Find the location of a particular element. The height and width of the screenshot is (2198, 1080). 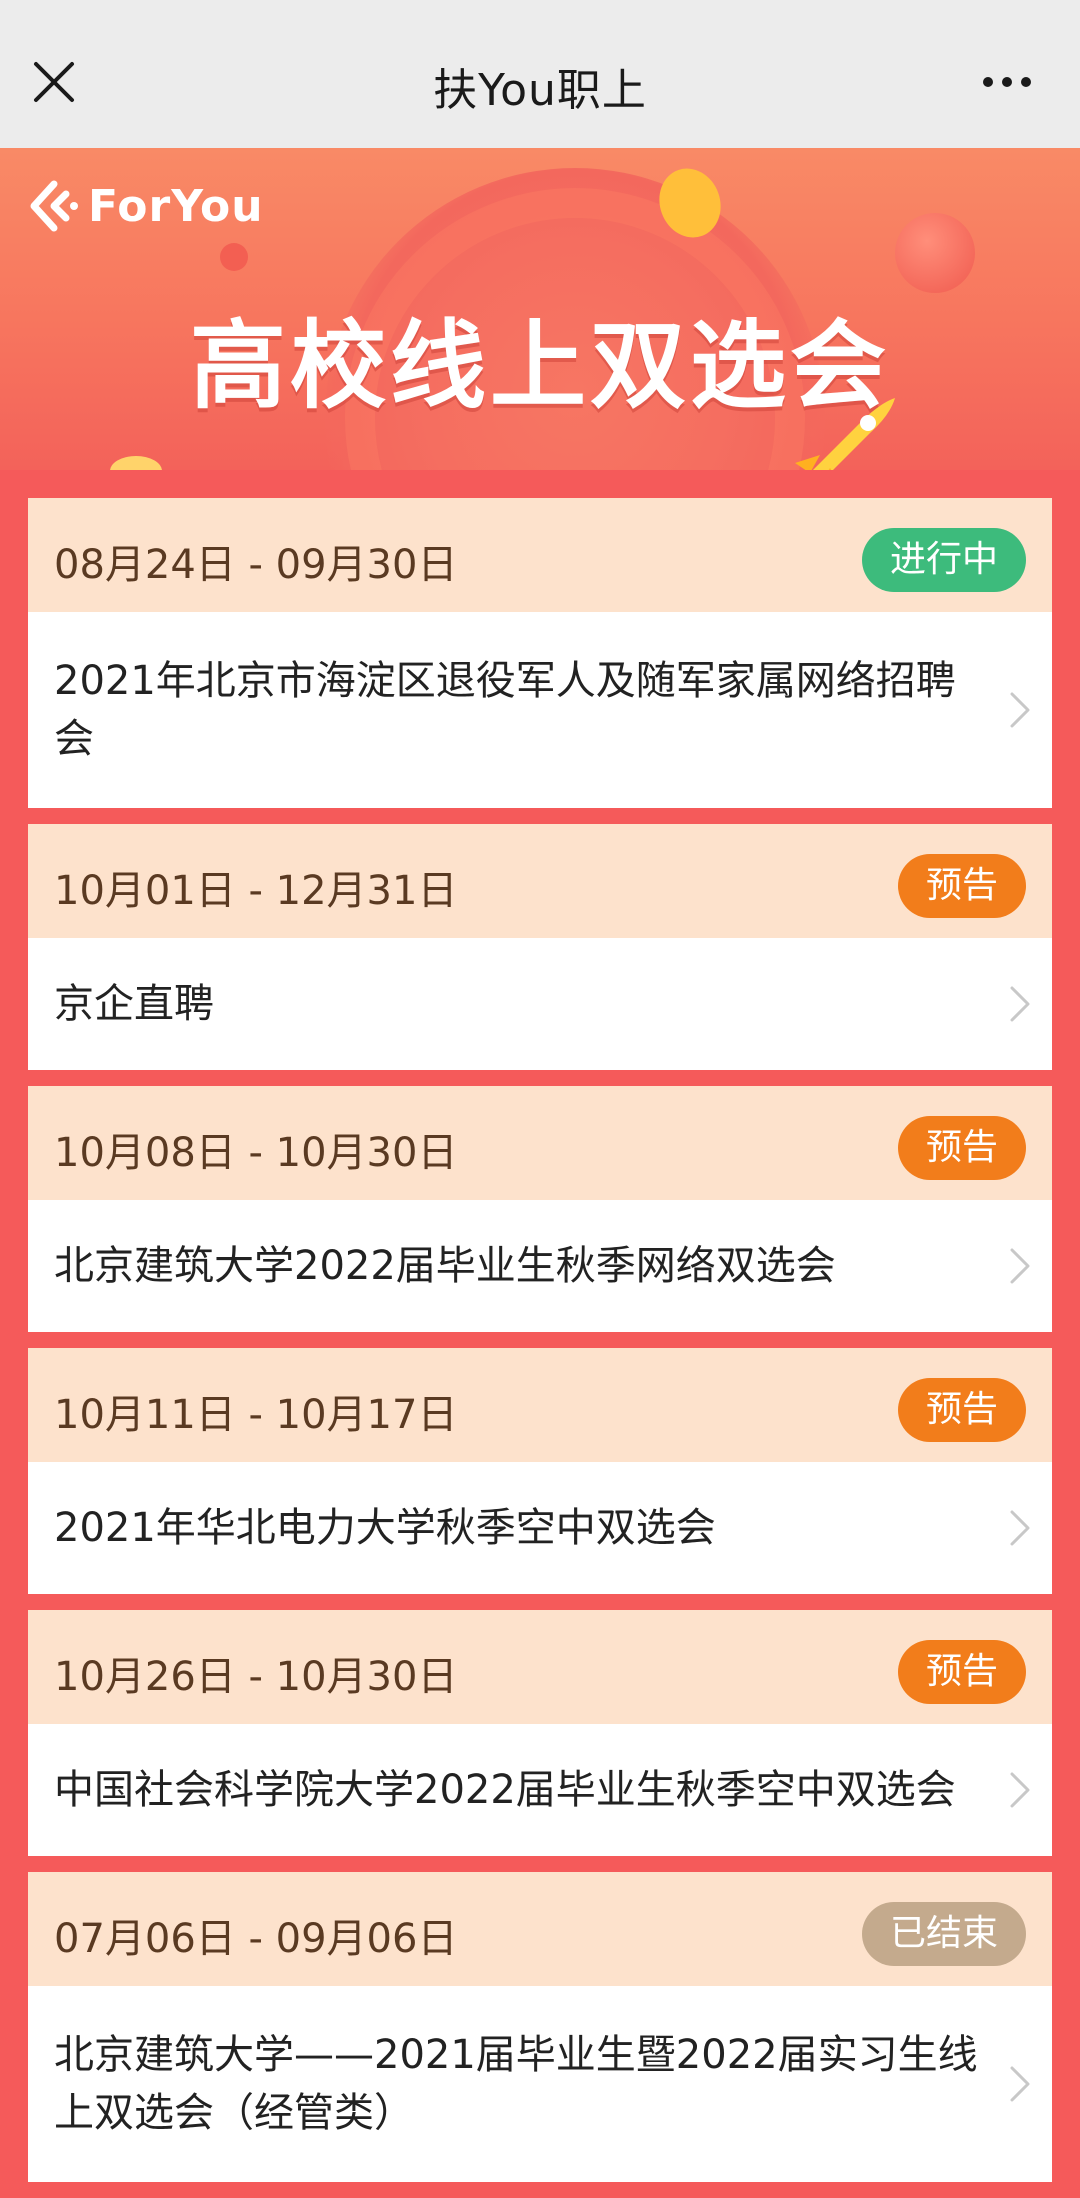

event-card: 10月01日 - 12月31日 预告京企直聘 is located at coordinates (540, 947).